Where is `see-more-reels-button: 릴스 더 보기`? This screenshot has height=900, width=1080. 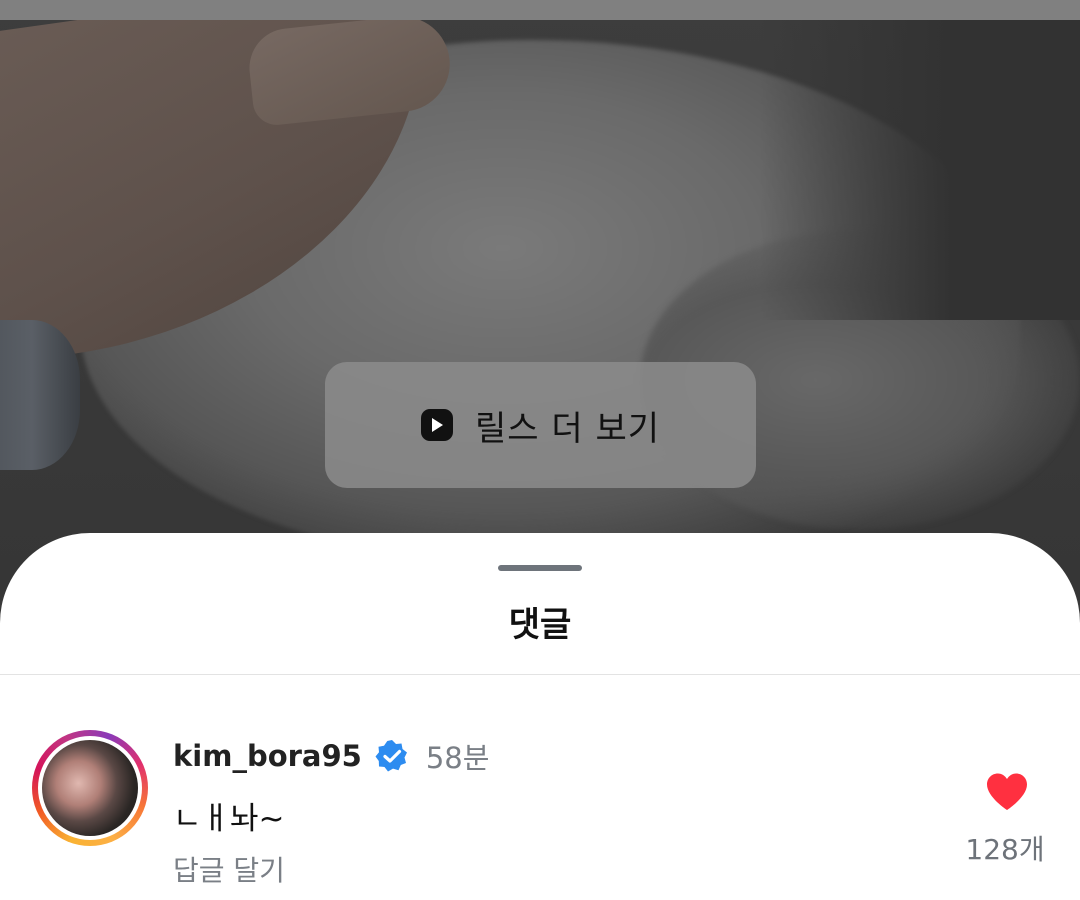
see-more-reels-button: 릴스 더 보기 is located at coordinates (540, 425).